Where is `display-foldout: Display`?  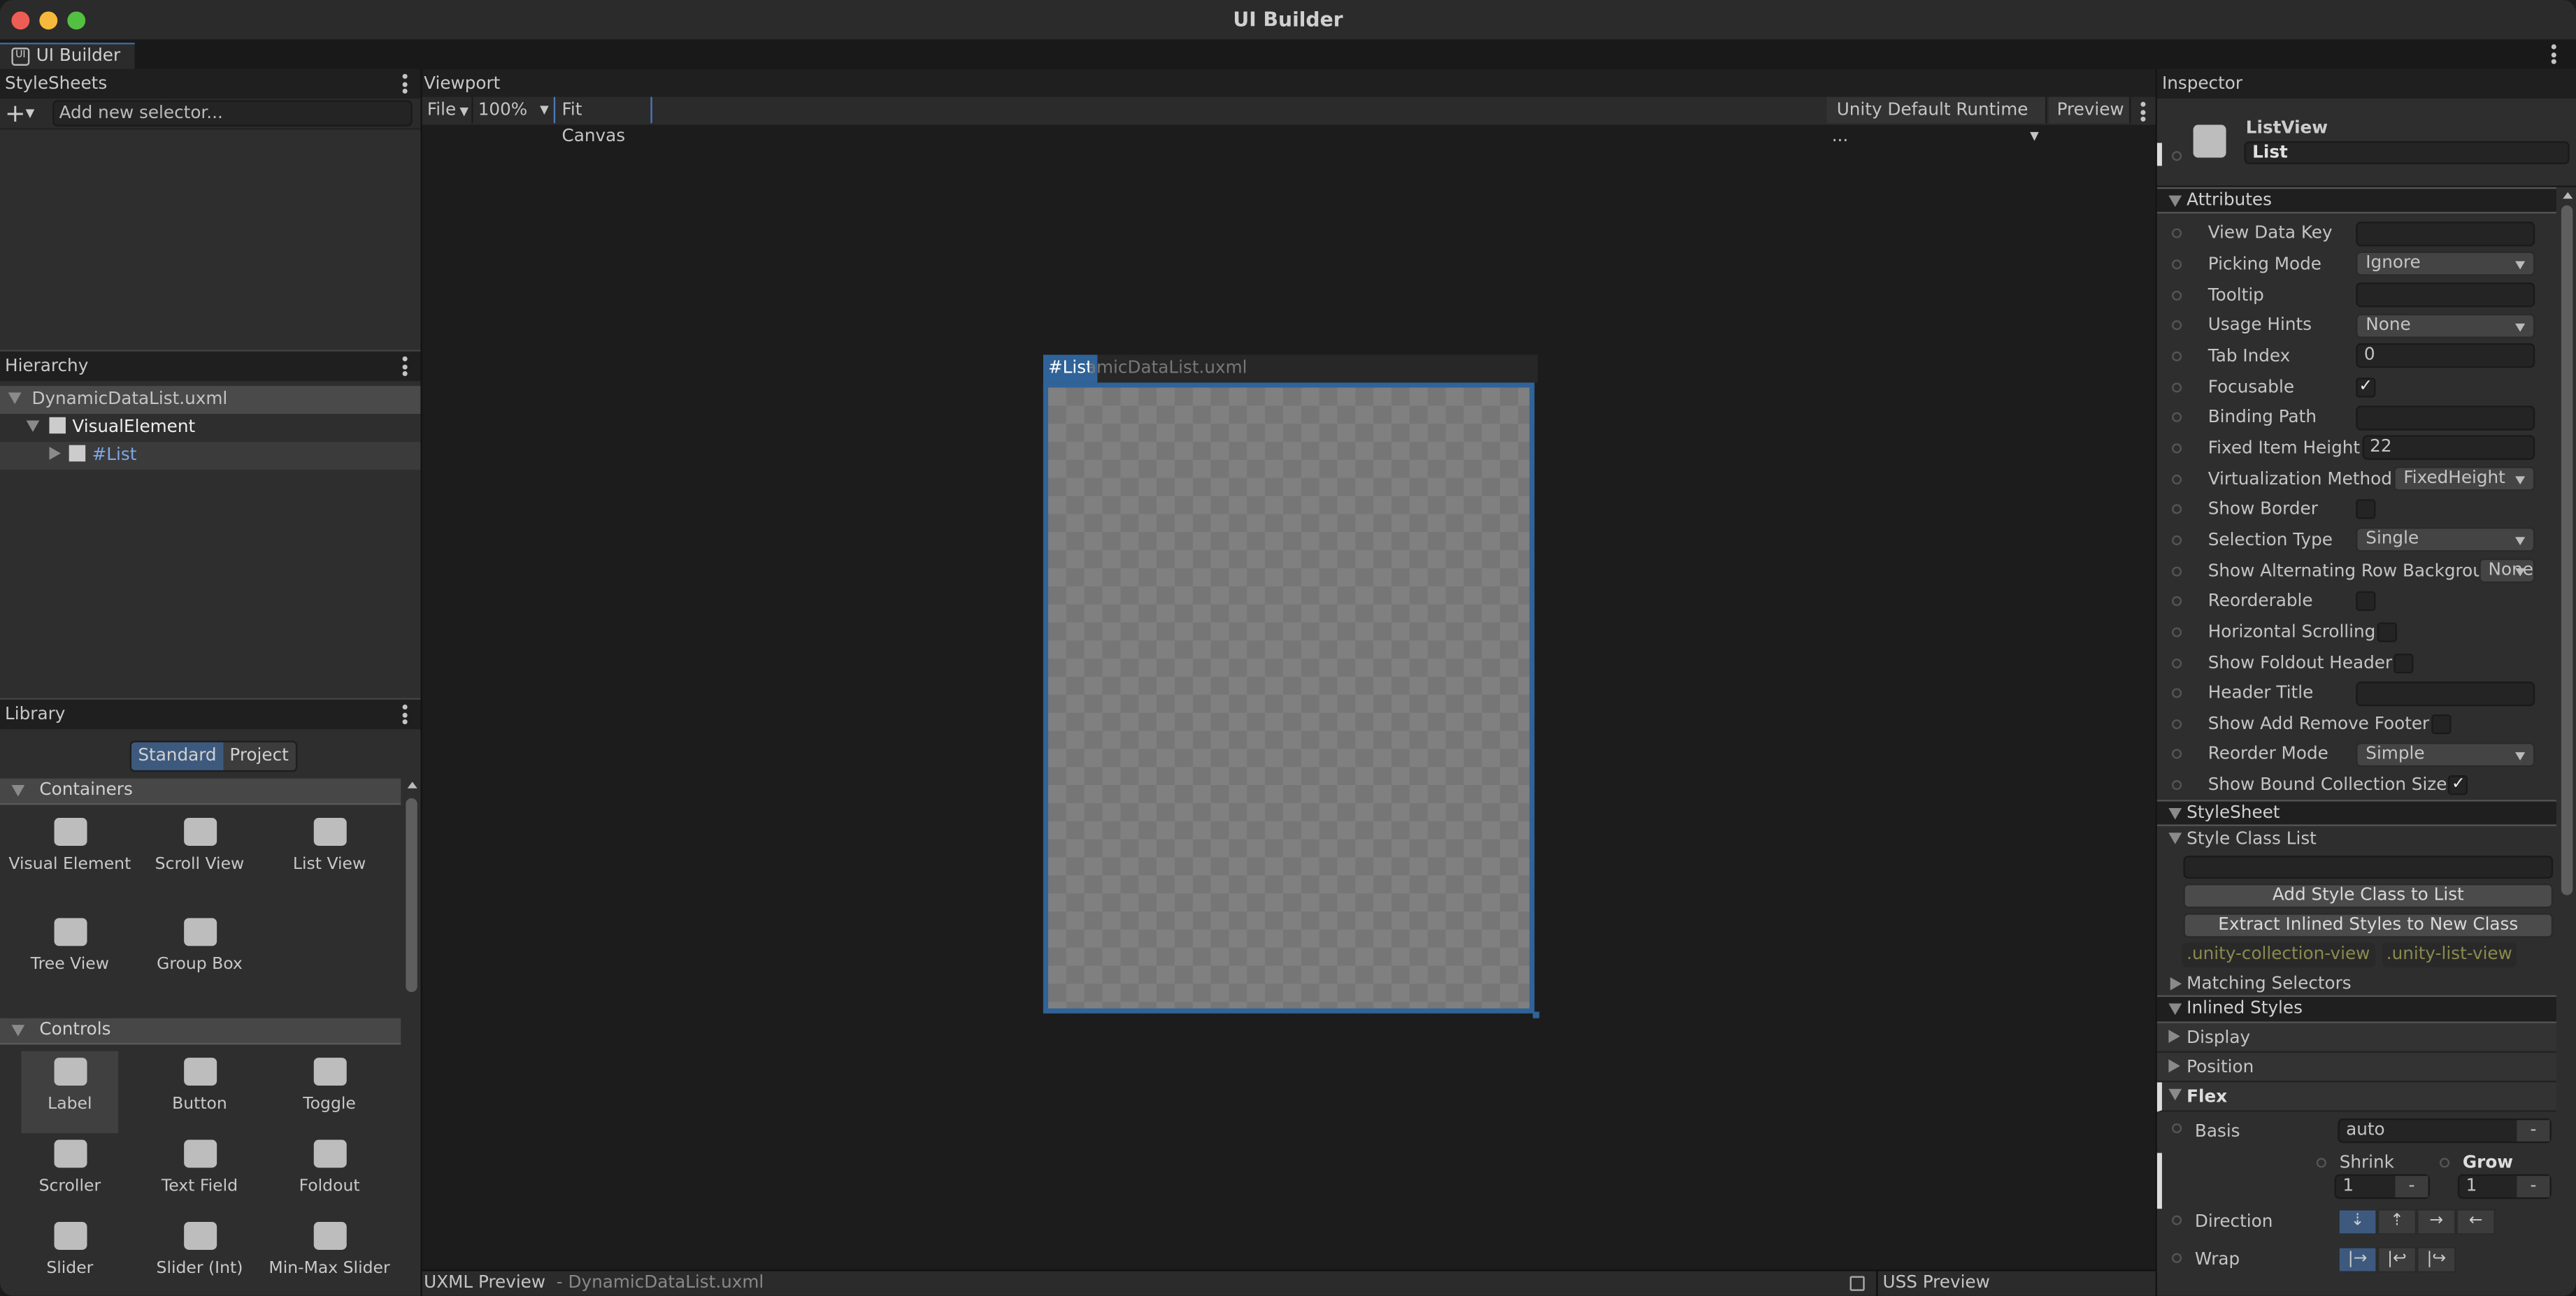 display-foldout: Display is located at coordinates (2356, 1039).